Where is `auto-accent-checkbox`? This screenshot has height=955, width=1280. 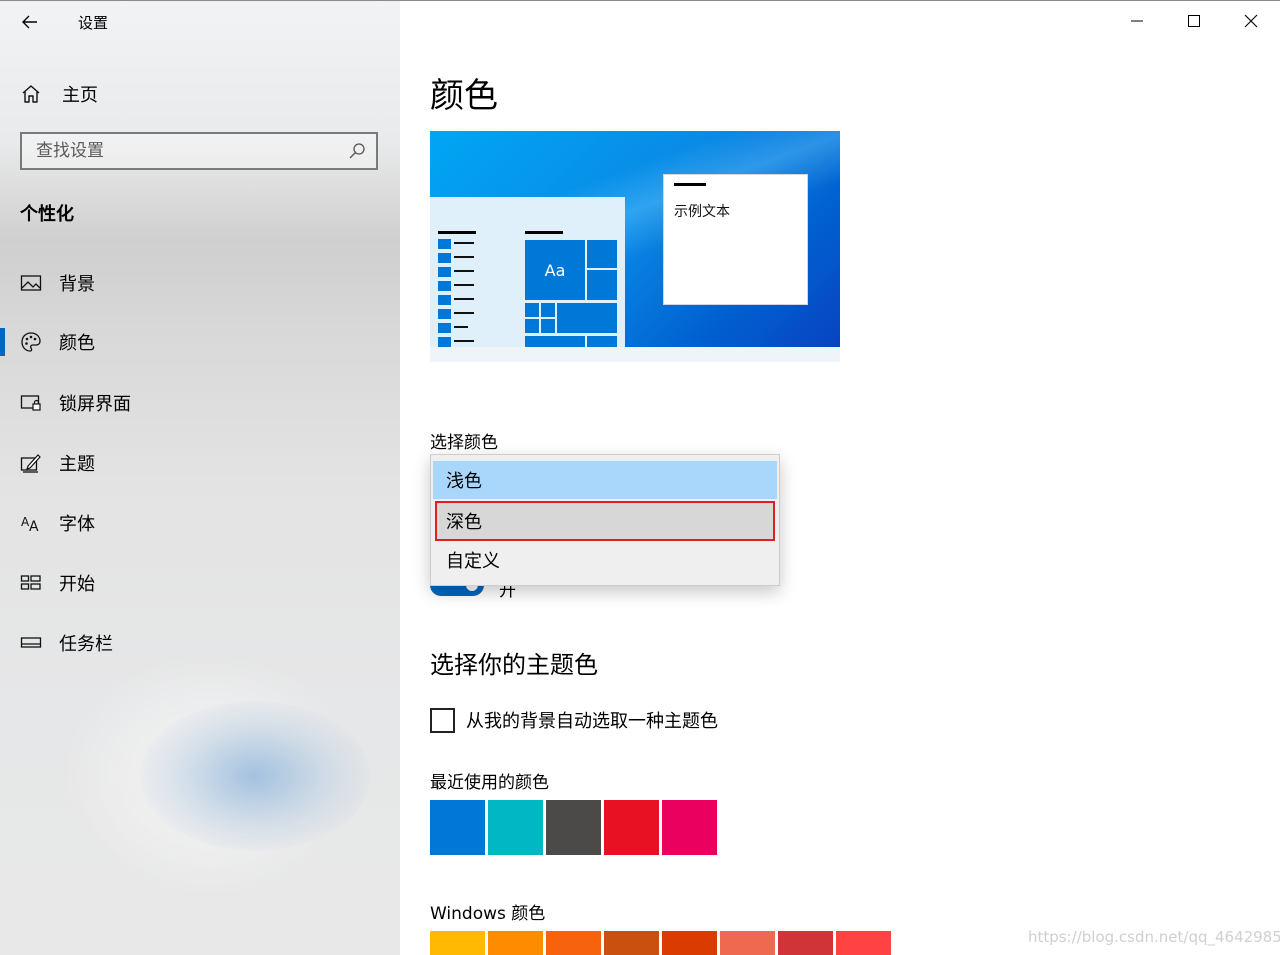
auto-accent-checkbox is located at coordinates (442, 720).